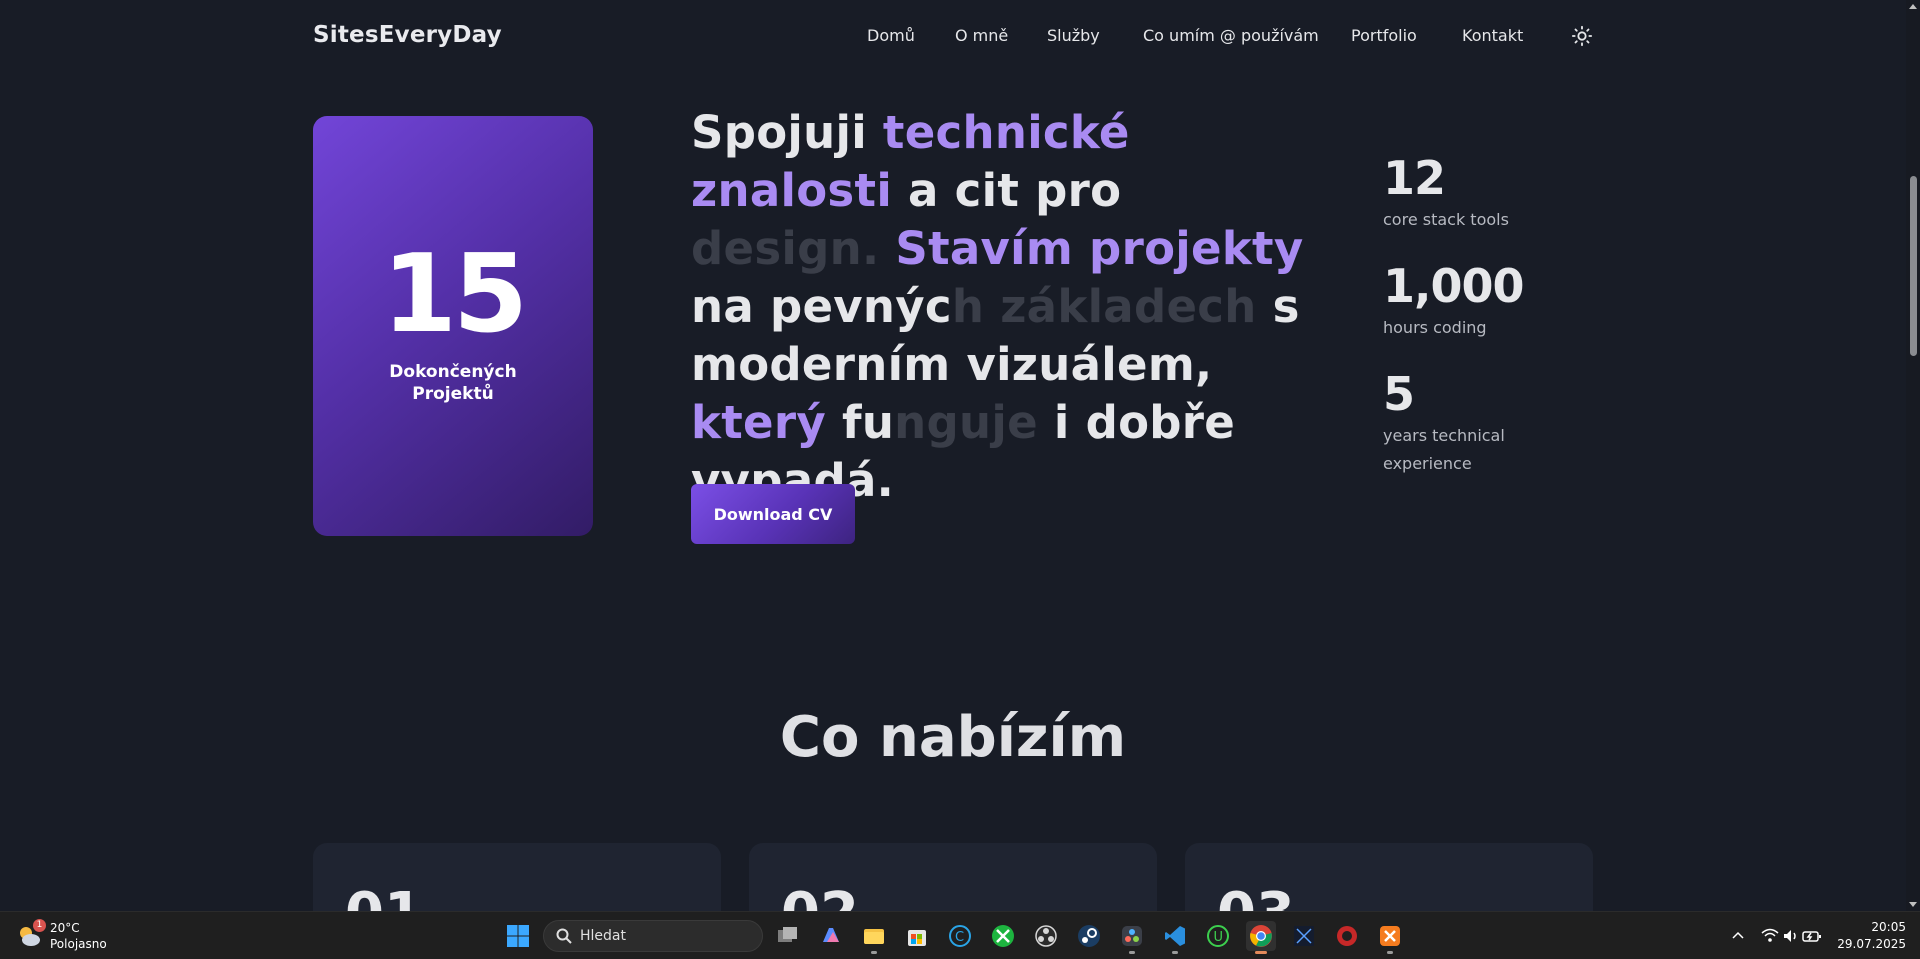  I want to click on scroll-down-arrow-icon, so click(1913, 904).